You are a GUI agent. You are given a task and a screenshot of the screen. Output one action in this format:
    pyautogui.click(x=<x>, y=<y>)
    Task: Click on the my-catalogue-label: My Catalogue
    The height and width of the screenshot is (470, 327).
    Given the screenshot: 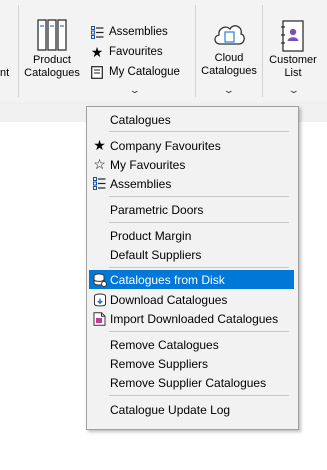 What is the action you would take?
    pyautogui.click(x=144, y=72)
    